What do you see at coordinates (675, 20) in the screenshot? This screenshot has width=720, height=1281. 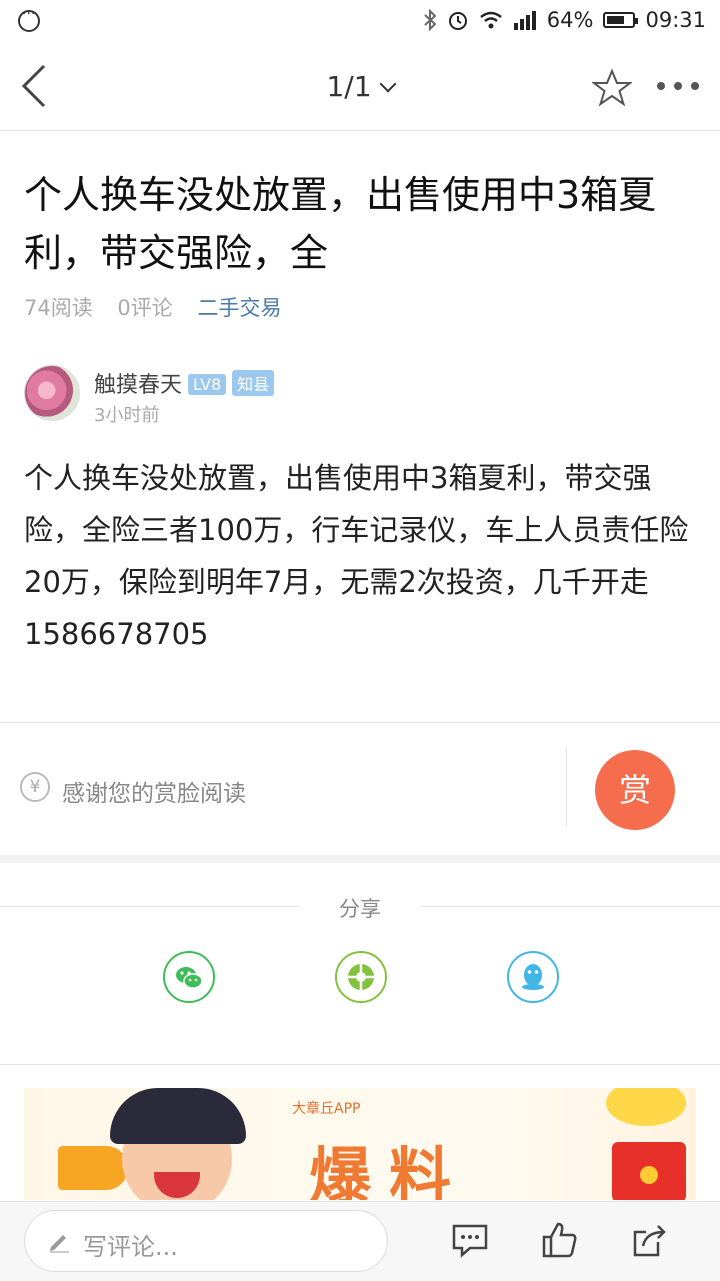 I see `clock: 09:31` at bounding box center [675, 20].